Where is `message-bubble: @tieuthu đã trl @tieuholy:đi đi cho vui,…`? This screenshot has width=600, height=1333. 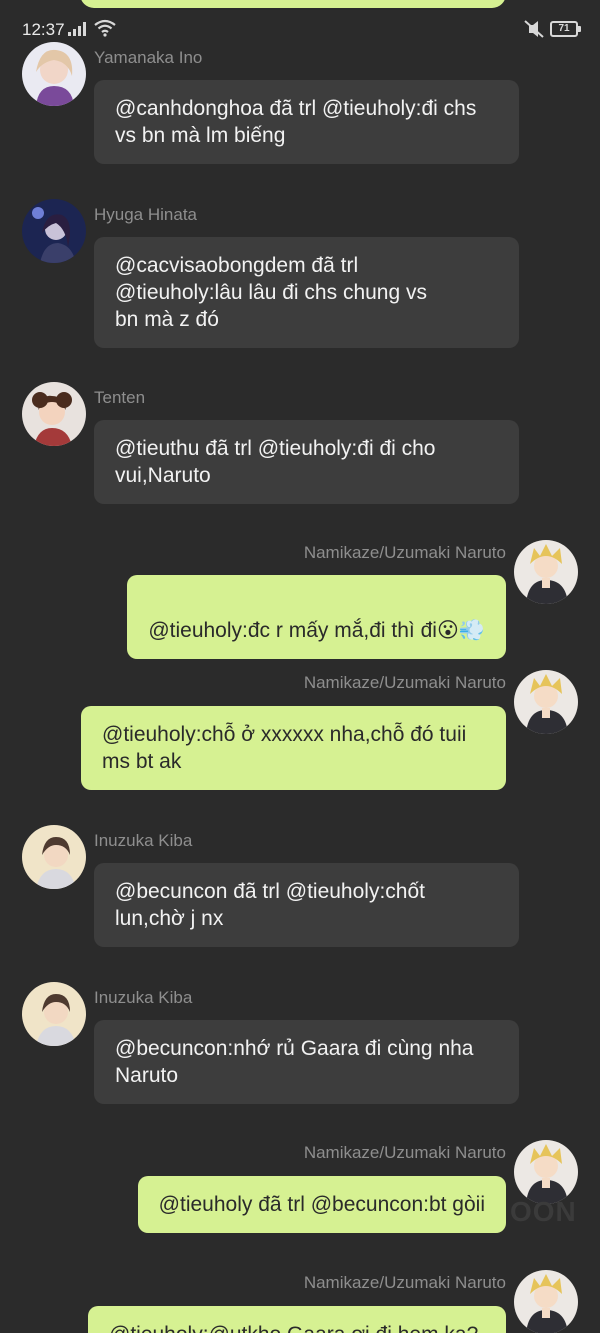
message-bubble: @tieuthu đã trl @tieuholy:đi đi cho vui,… is located at coordinates (306, 462).